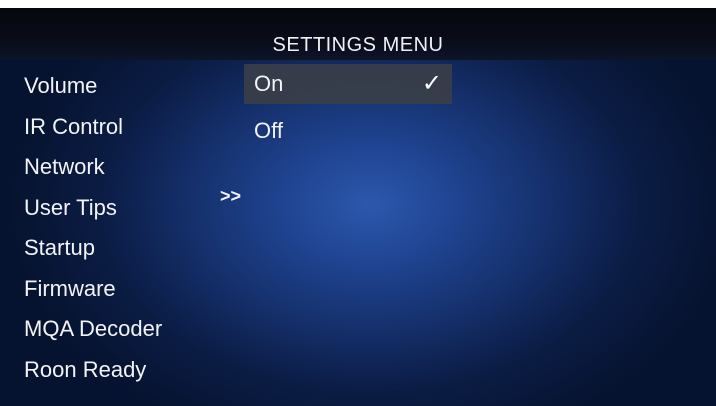  Describe the element at coordinates (134, 329) in the screenshot. I see `menu-item-mqa-decoder: MQA Decoder` at that location.